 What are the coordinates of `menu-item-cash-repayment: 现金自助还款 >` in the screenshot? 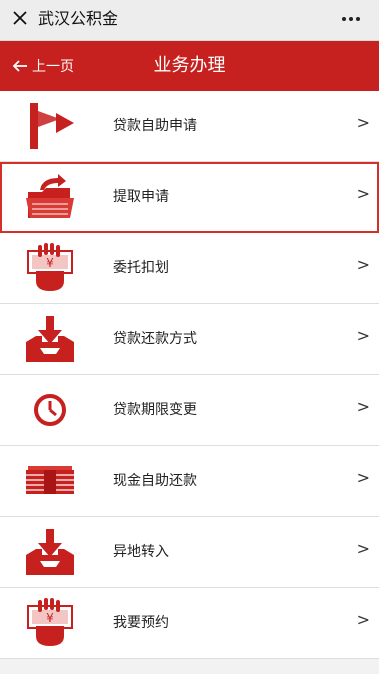 It's located at (189, 481).